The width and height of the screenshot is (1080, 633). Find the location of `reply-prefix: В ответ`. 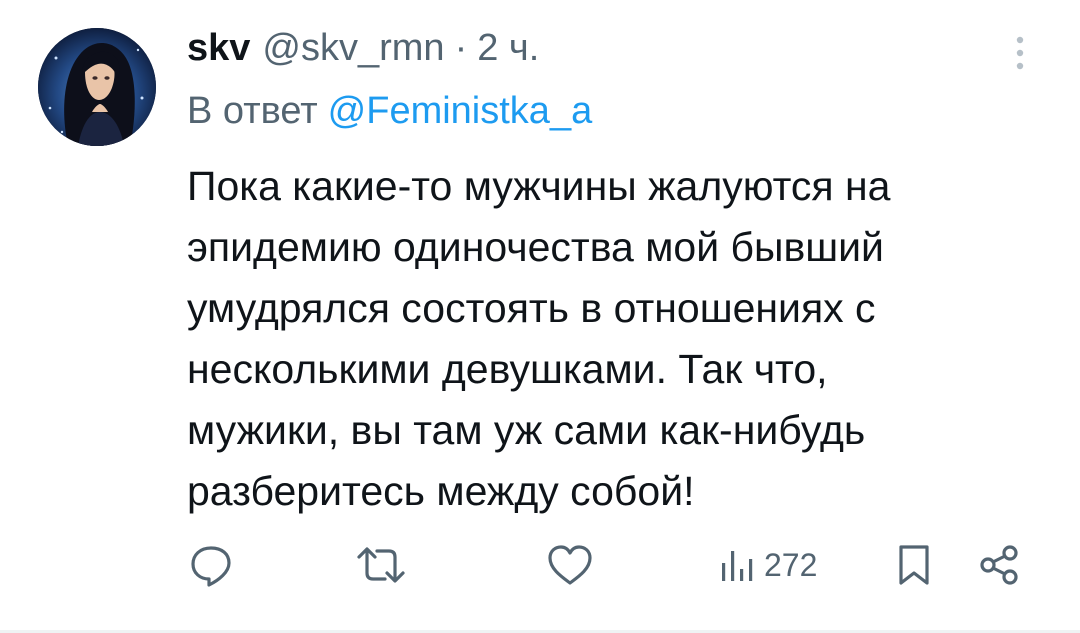

reply-prefix: В ответ is located at coordinates (252, 111).